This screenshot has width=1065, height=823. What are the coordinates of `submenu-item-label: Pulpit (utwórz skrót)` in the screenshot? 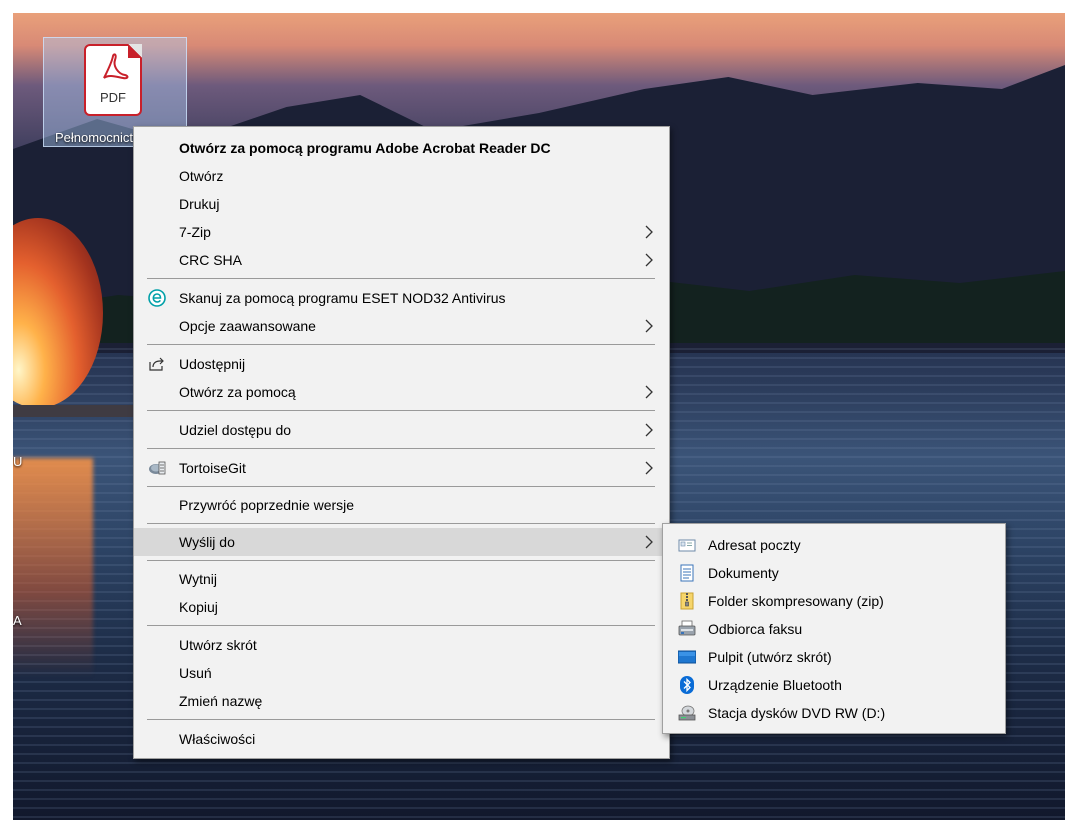 It's located at (770, 657).